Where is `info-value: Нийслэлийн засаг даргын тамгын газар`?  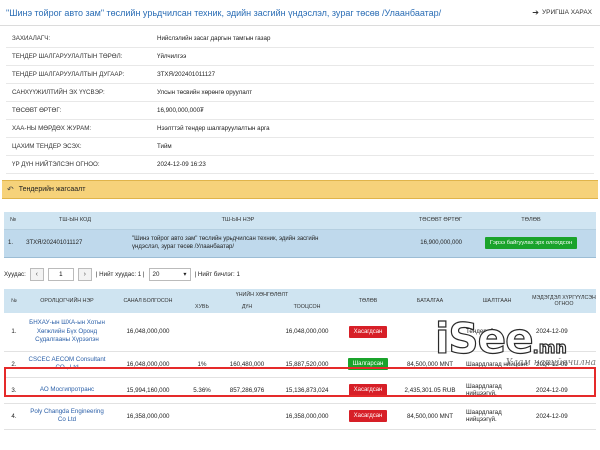 info-value: Нийслэлийн засаг даргын тамгын газар is located at coordinates (214, 38).